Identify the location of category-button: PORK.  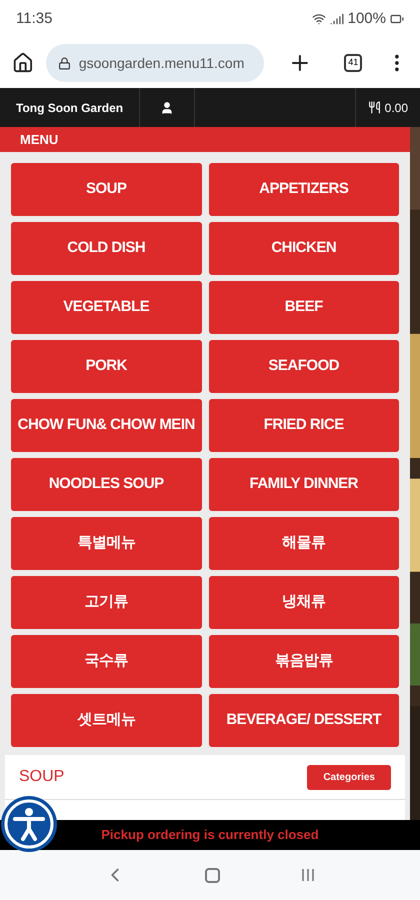
(106, 366).